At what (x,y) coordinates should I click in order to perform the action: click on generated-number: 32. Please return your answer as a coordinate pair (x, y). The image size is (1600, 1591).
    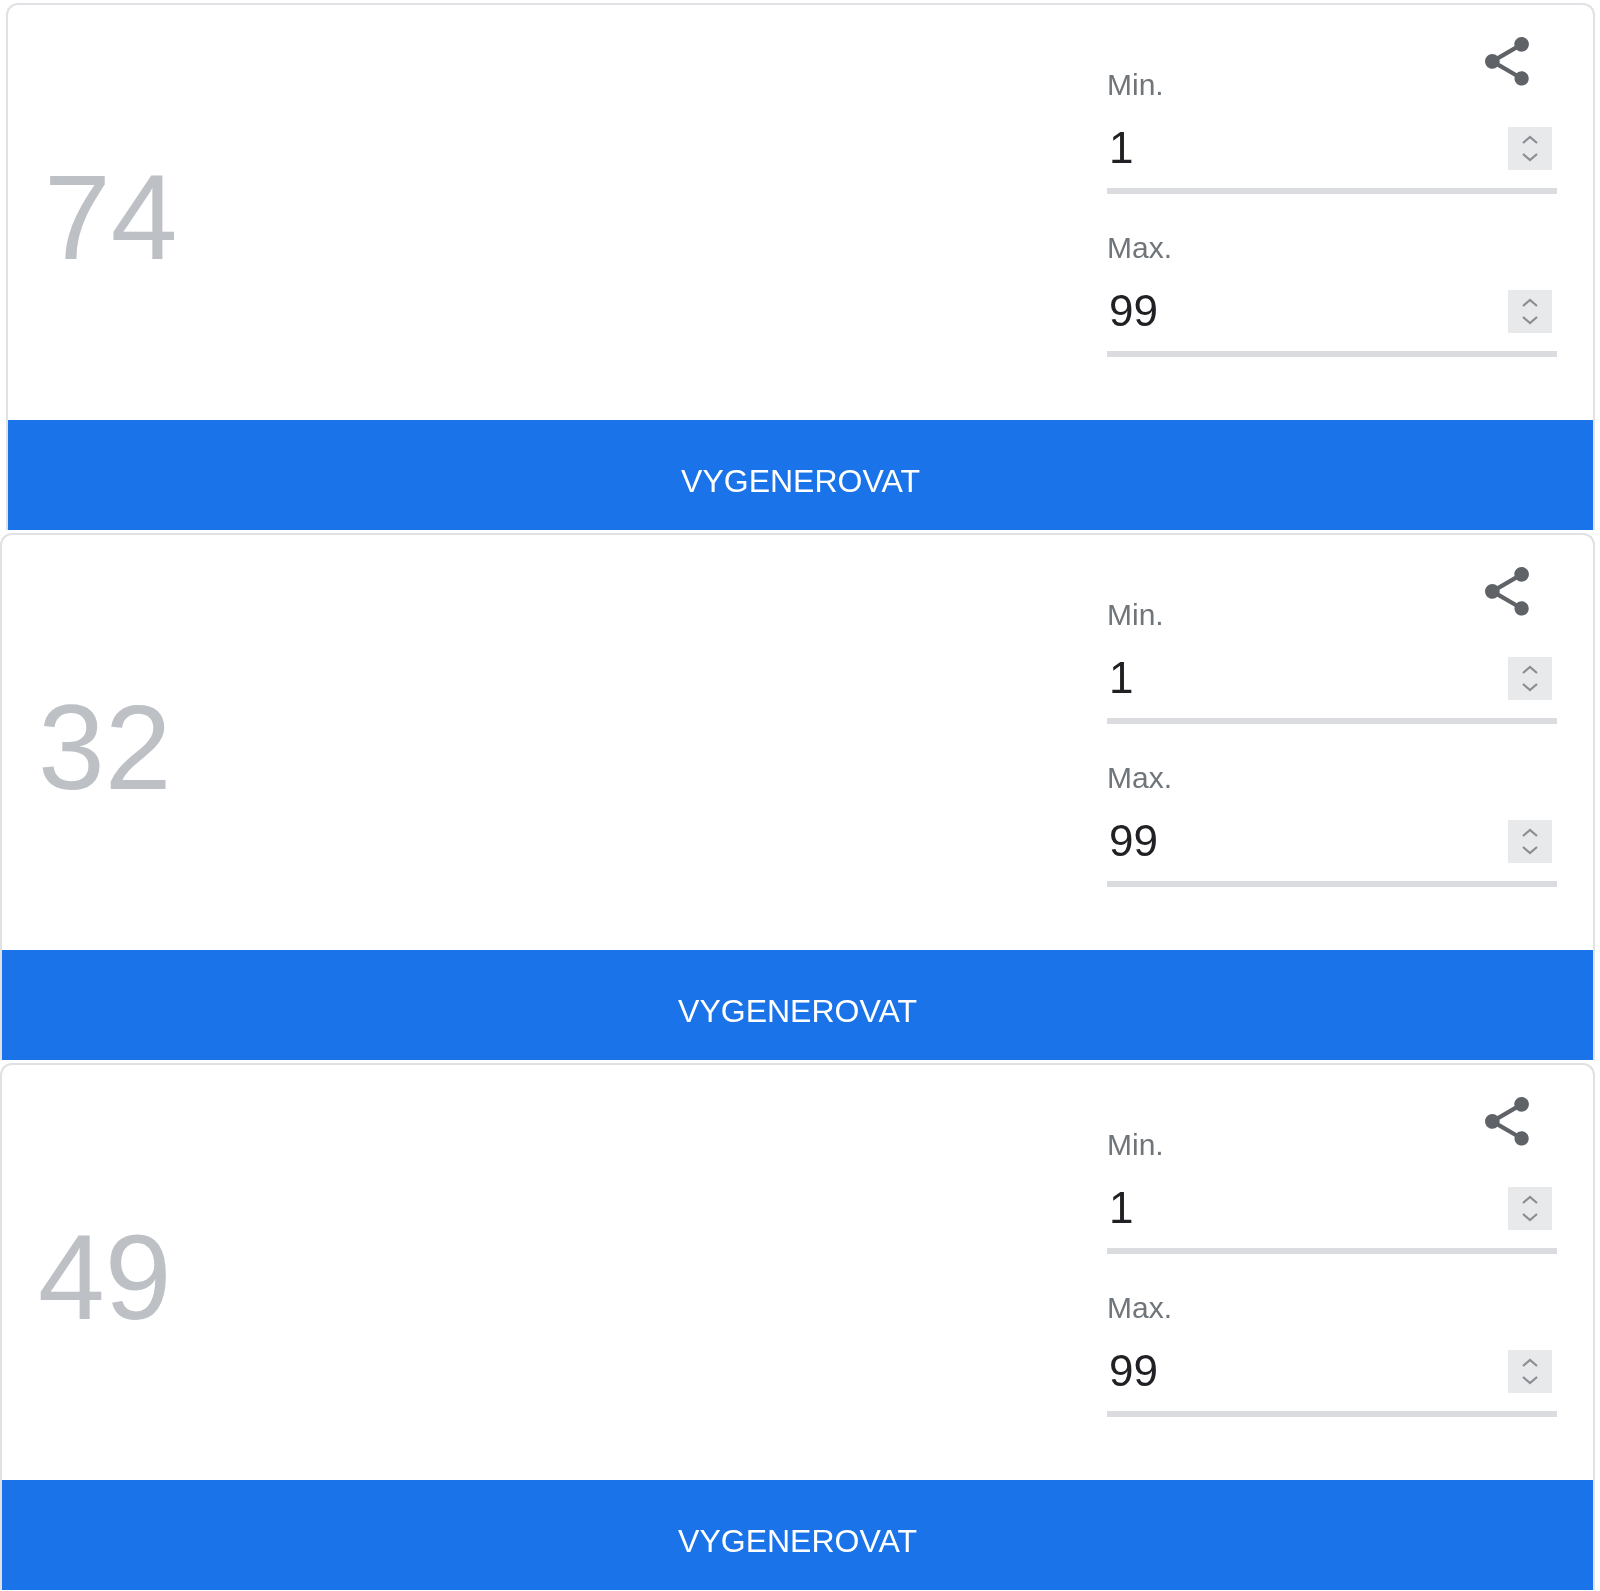
    Looking at the image, I should click on (105, 742).